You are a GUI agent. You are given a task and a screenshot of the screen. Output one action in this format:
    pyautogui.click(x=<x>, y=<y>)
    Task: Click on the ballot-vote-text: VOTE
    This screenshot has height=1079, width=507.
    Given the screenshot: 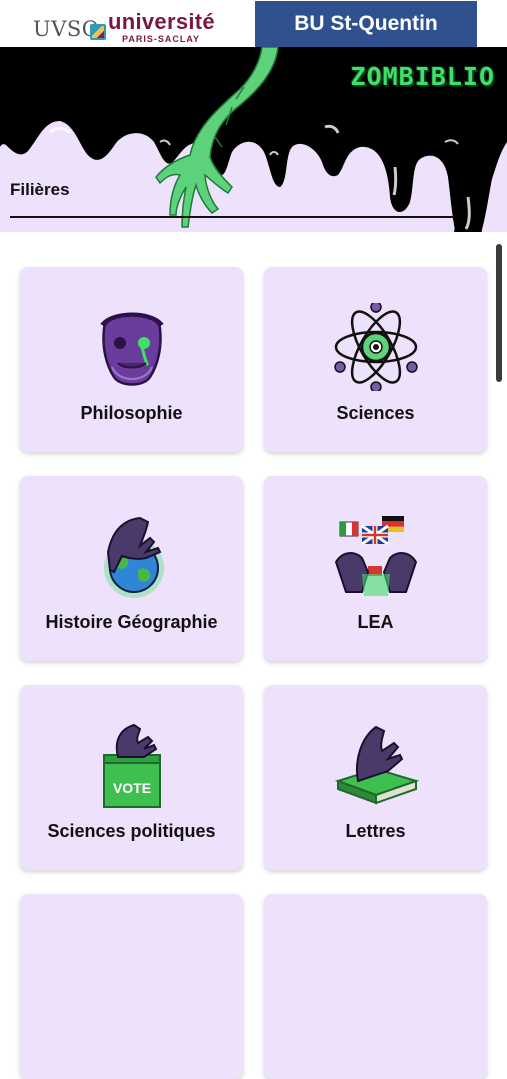 What is the action you would take?
    pyautogui.click(x=131, y=788)
    